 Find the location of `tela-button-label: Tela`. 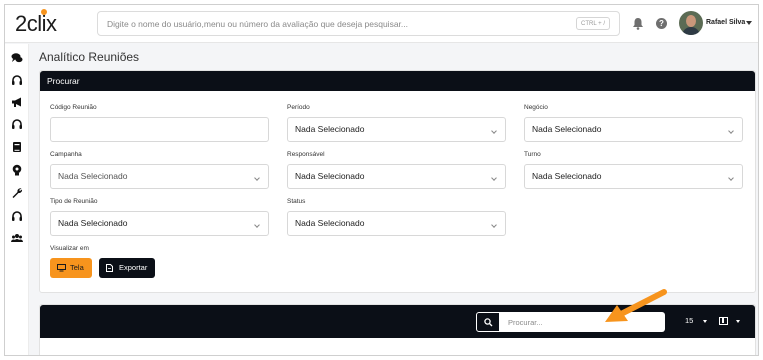

tela-button-label: Tela is located at coordinates (77, 267).